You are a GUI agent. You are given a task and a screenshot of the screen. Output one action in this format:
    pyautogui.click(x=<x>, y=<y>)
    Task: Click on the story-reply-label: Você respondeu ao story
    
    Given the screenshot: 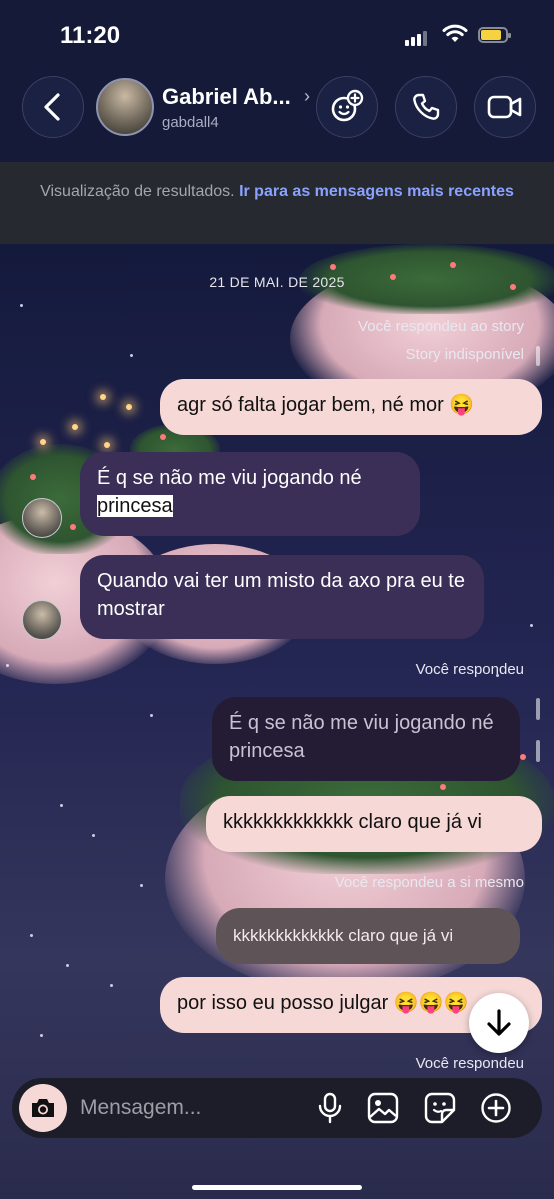 What is the action you would take?
    pyautogui.click(x=441, y=326)
    